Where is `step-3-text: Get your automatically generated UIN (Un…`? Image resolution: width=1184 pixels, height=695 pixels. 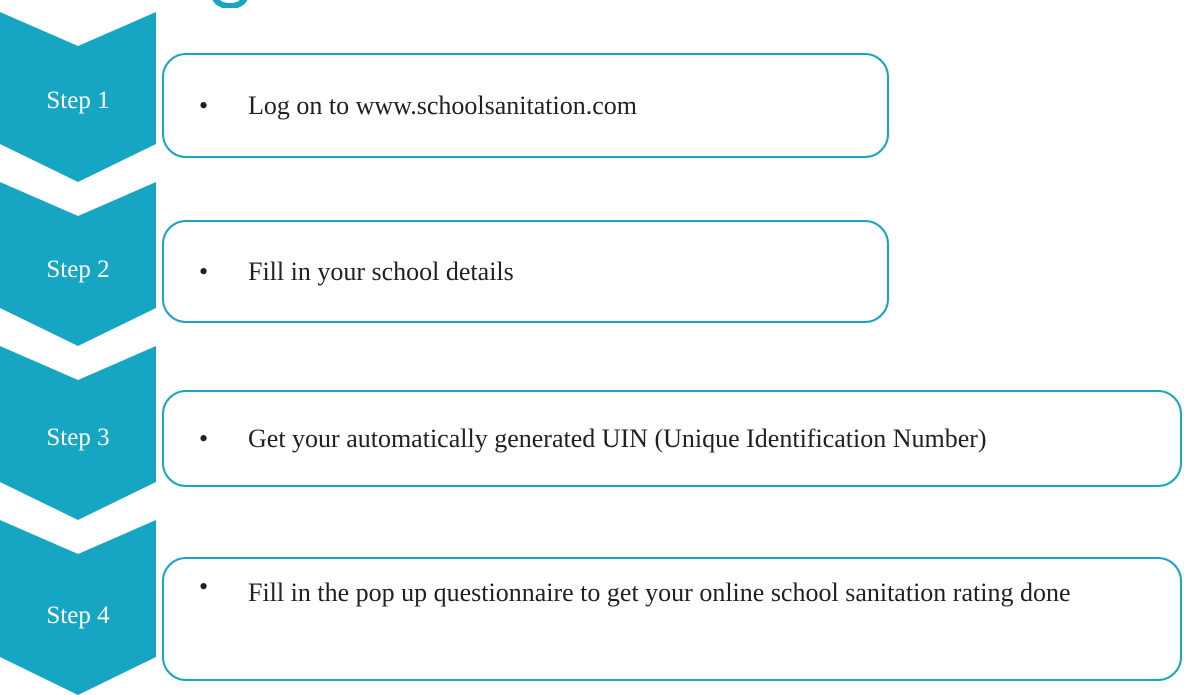 step-3-text: Get your automatically generated UIN (Un… is located at coordinates (617, 438).